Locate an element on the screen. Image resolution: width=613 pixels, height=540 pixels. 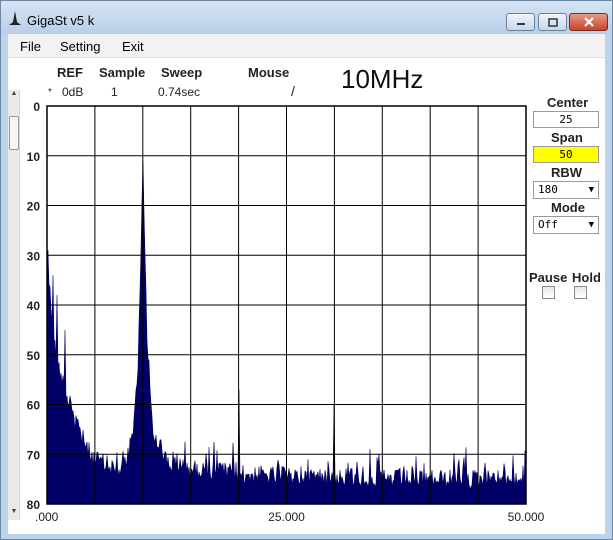
mode-label: Mode is located at coordinates (568, 207).